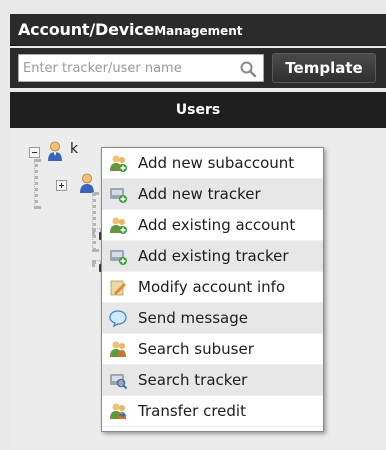  What do you see at coordinates (199, 194) in the screenshot?
I see `menu-item-label: Add new tracker` at bounding box center [199, 194].